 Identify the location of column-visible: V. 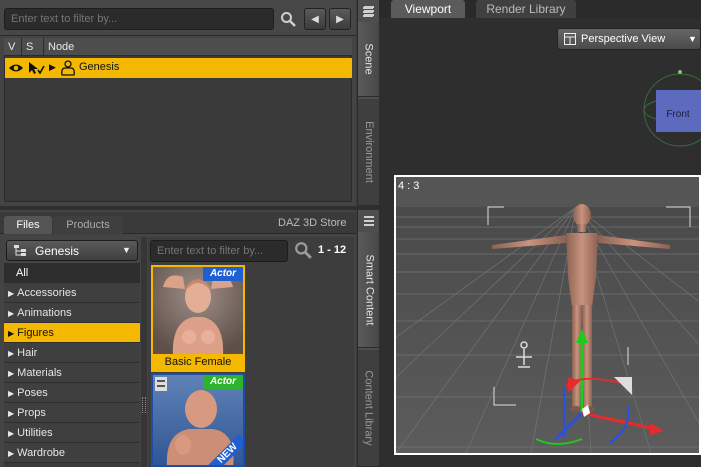
(13, 47).